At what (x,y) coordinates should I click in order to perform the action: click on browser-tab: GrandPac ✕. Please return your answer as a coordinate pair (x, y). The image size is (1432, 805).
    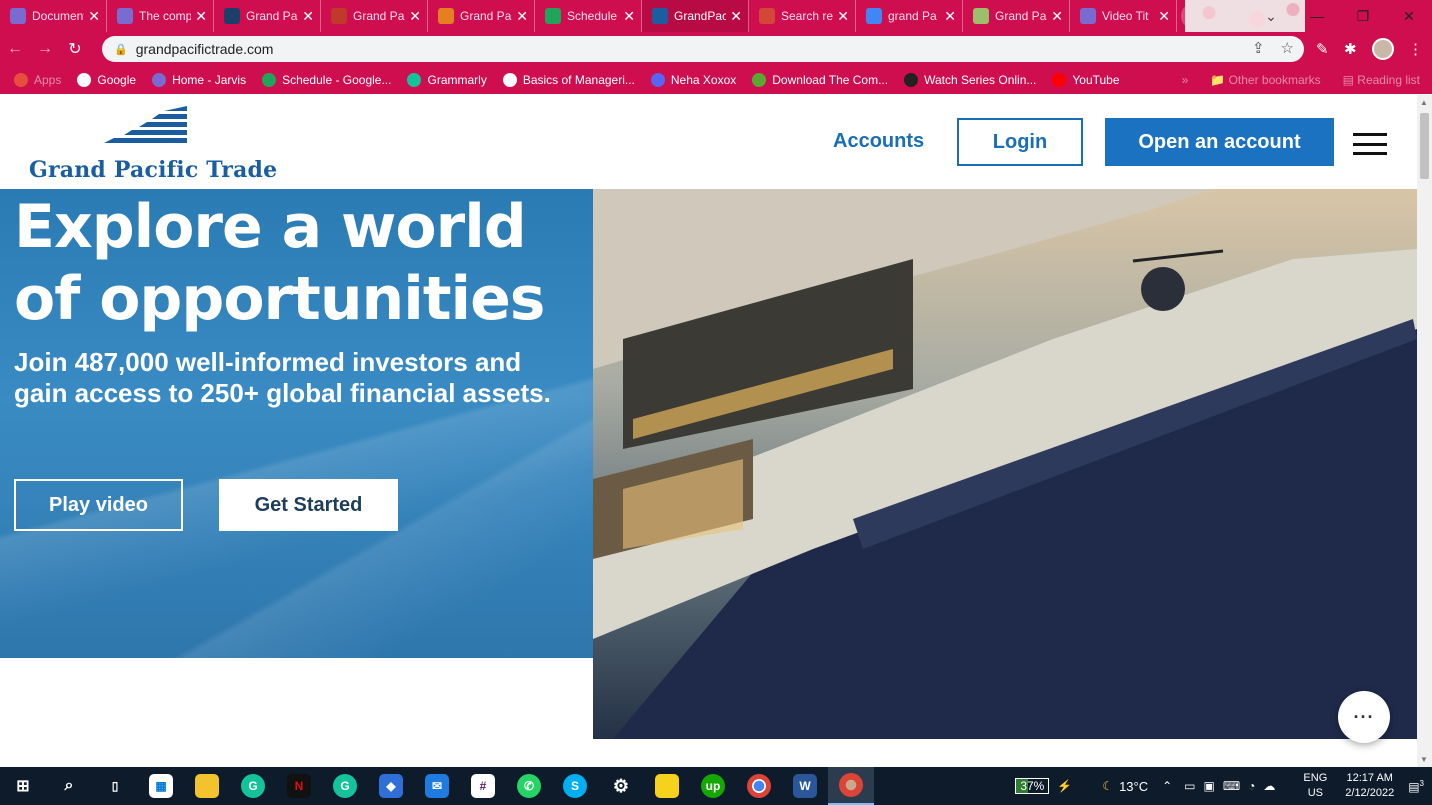
    Looking at the image, I should click on (695, 16).